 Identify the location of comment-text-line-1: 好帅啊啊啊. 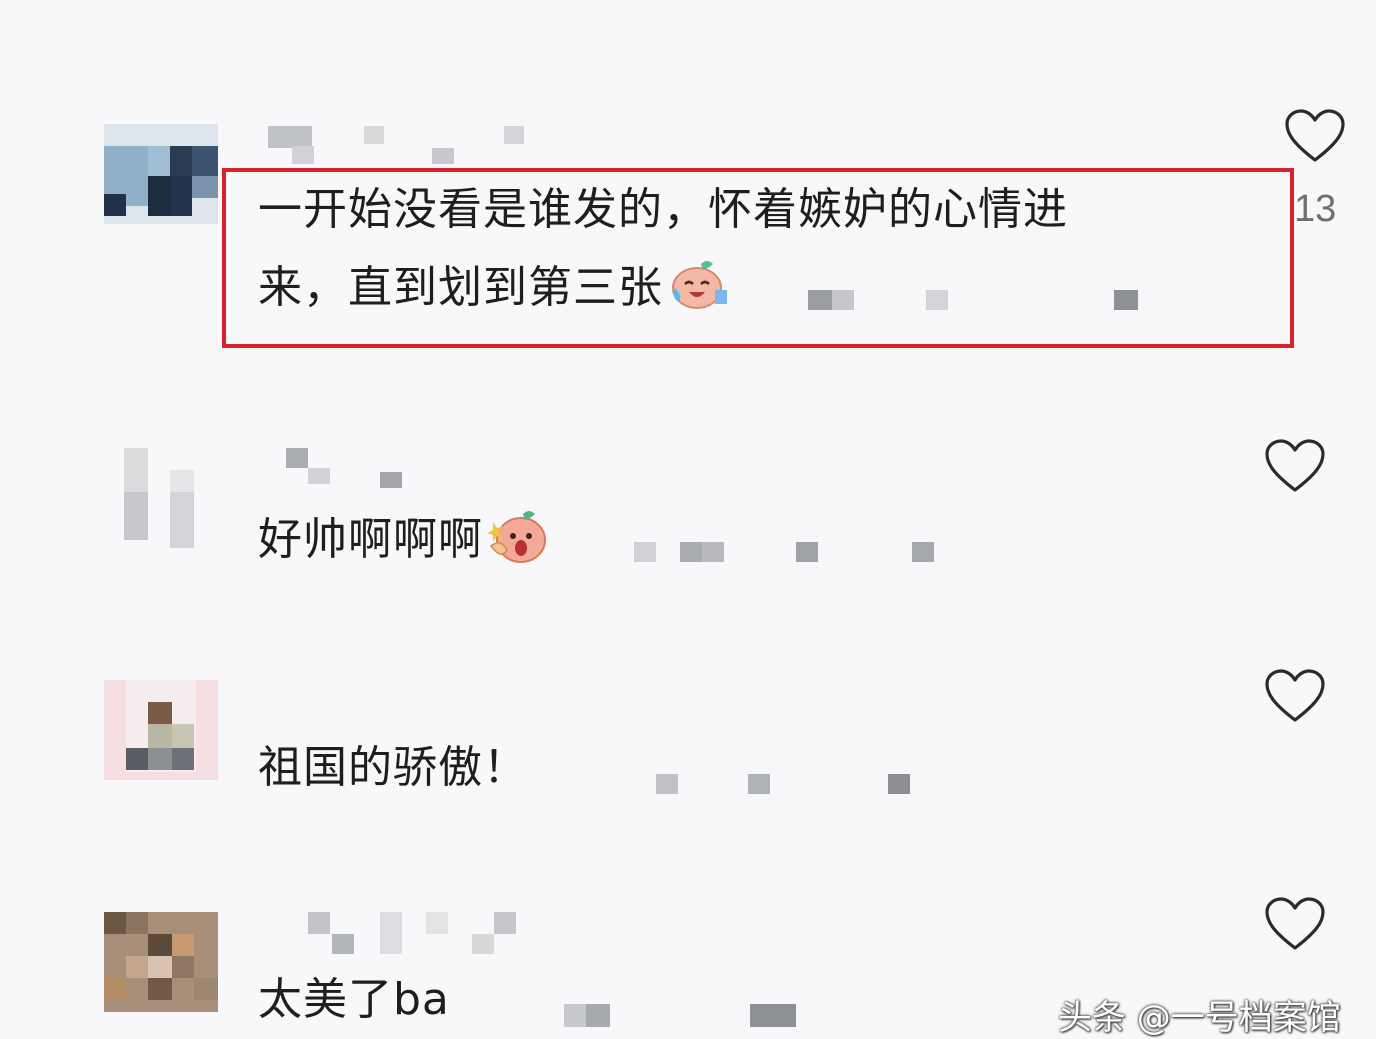
(402, 540).